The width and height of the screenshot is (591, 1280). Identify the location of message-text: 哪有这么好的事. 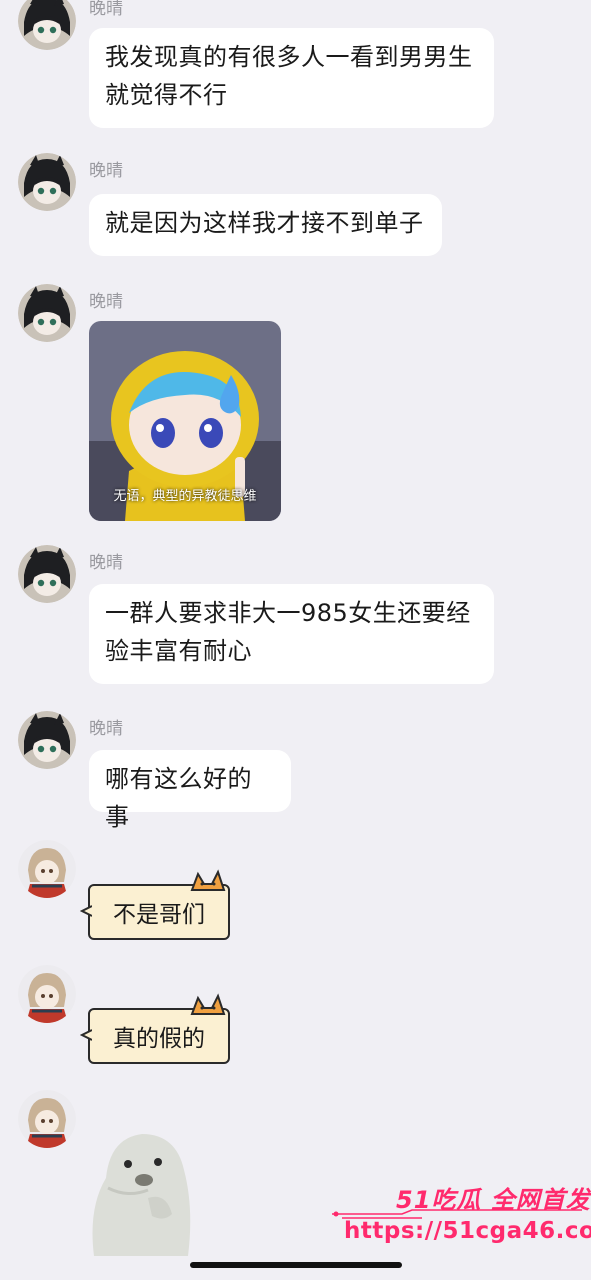
(178, 798).